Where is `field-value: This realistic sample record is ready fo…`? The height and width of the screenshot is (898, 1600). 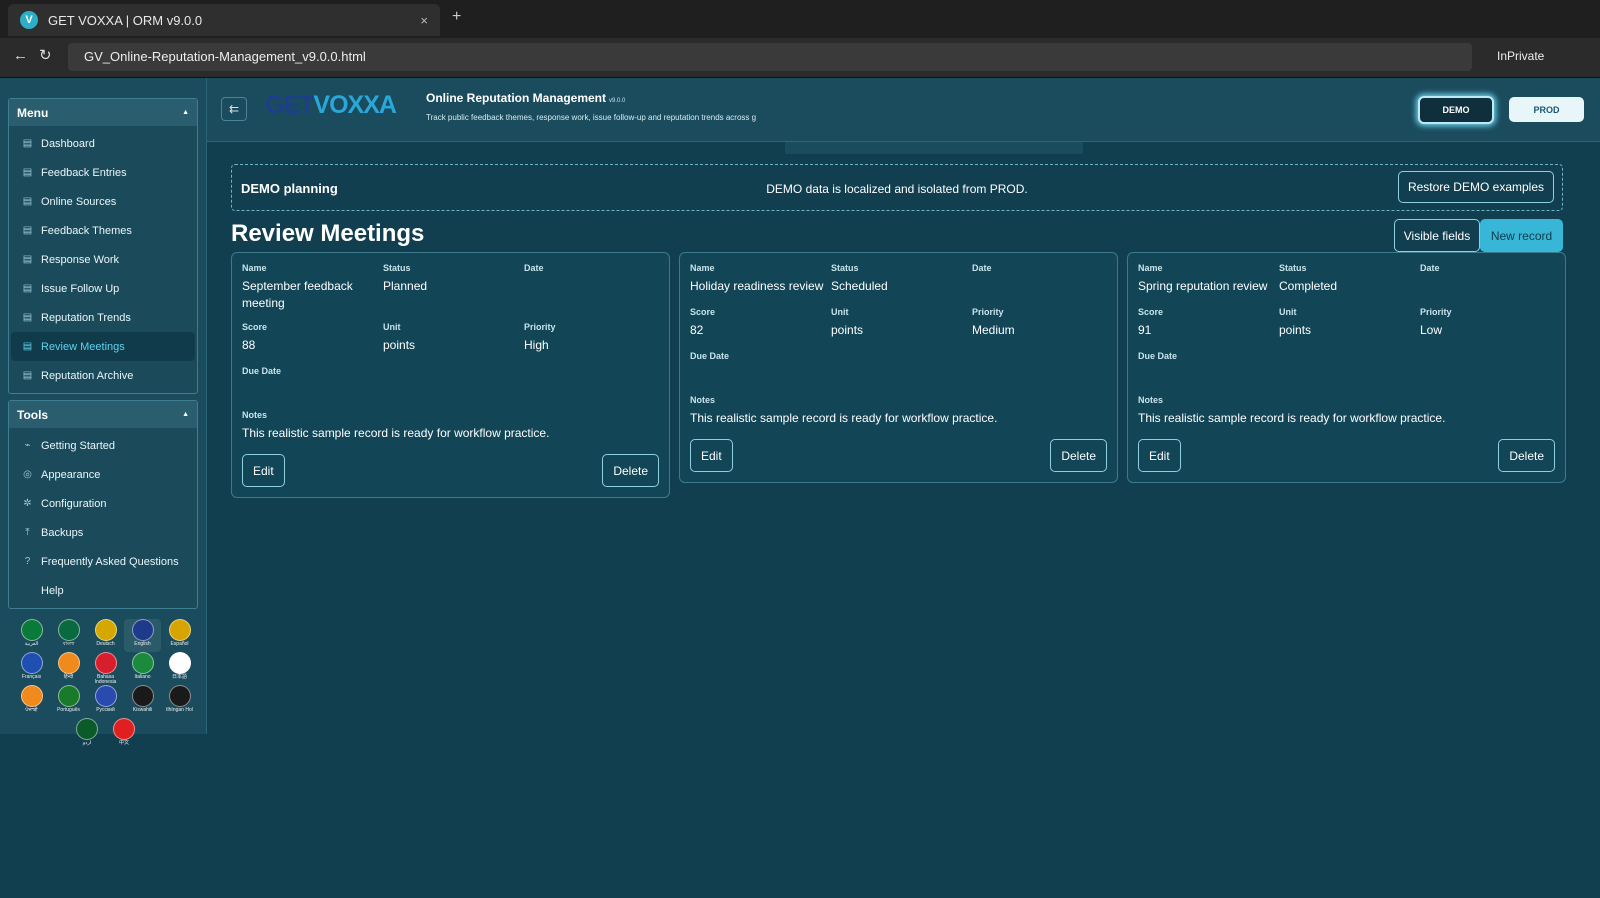 field-value: This realistic sample record is ready fo… is located at coordinates (1292, 418).